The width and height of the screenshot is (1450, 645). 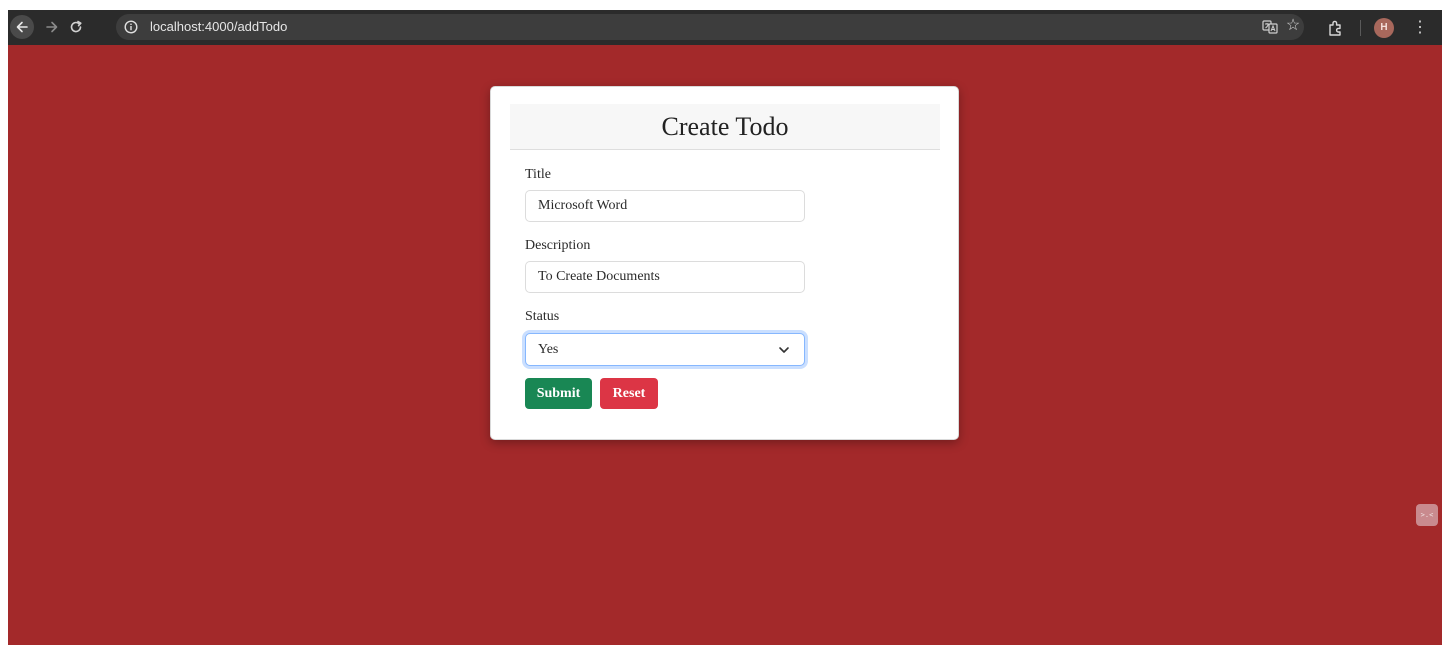 What do you see at coordinates (542, 316) in the screenshot?
I see `status-label: Status` at bounding box center [542, 316].